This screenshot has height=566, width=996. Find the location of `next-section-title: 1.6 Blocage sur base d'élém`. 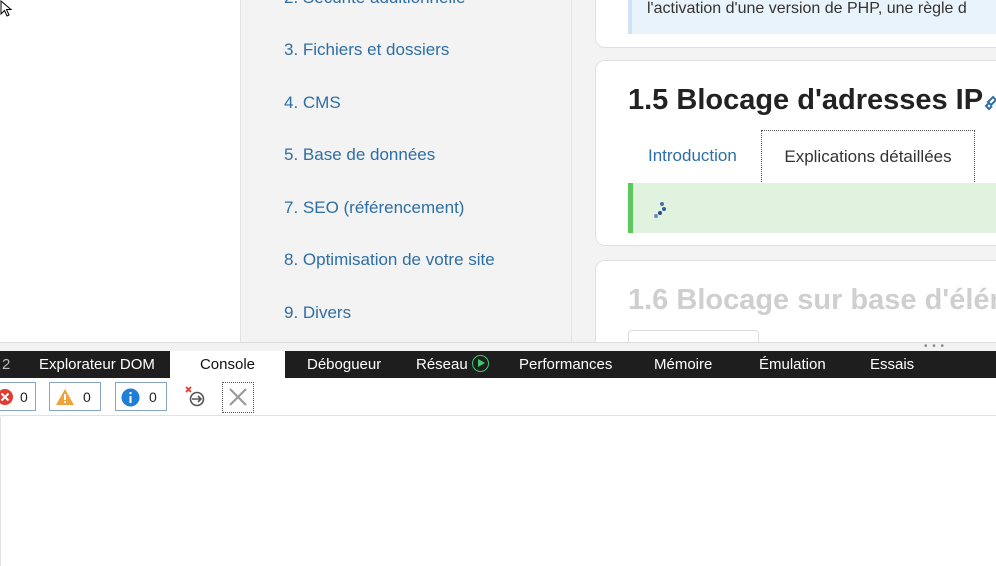

next-section-title: 1.6 Blocage sur base d'élém is located at coordinates (812, 300).